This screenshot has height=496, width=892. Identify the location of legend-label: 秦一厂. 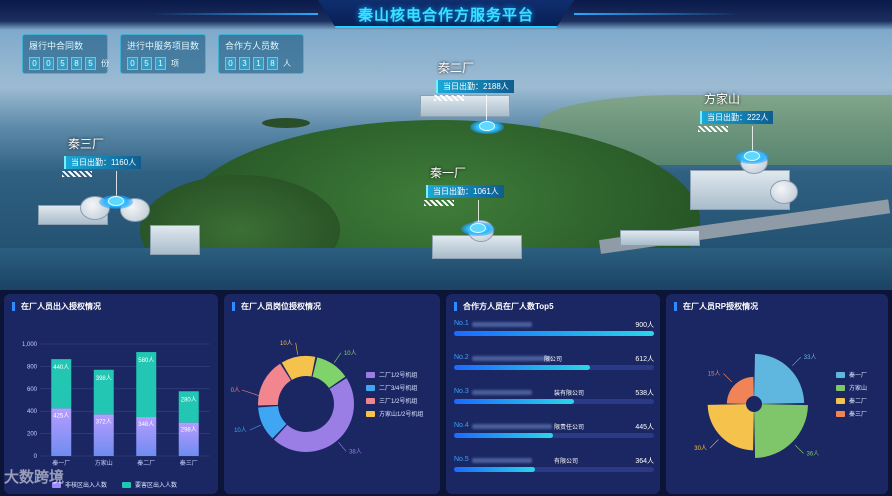
(858, 376).